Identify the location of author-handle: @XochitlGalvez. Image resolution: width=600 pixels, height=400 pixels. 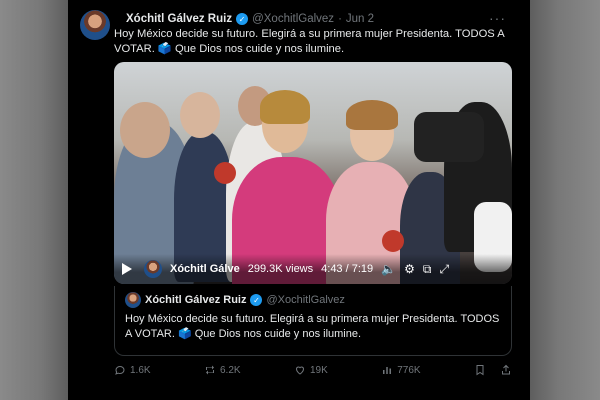
(293, 19).